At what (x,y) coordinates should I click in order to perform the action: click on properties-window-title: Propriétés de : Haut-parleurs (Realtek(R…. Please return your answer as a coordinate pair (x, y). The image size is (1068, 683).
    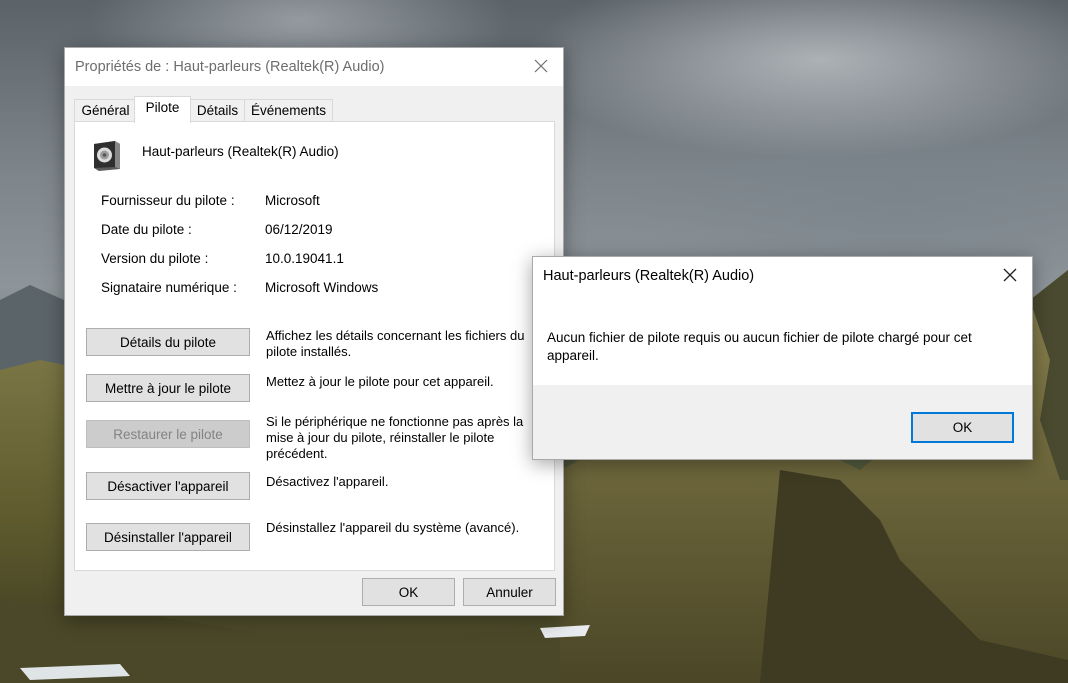
    Looking at the image, I should click on (230, 67).